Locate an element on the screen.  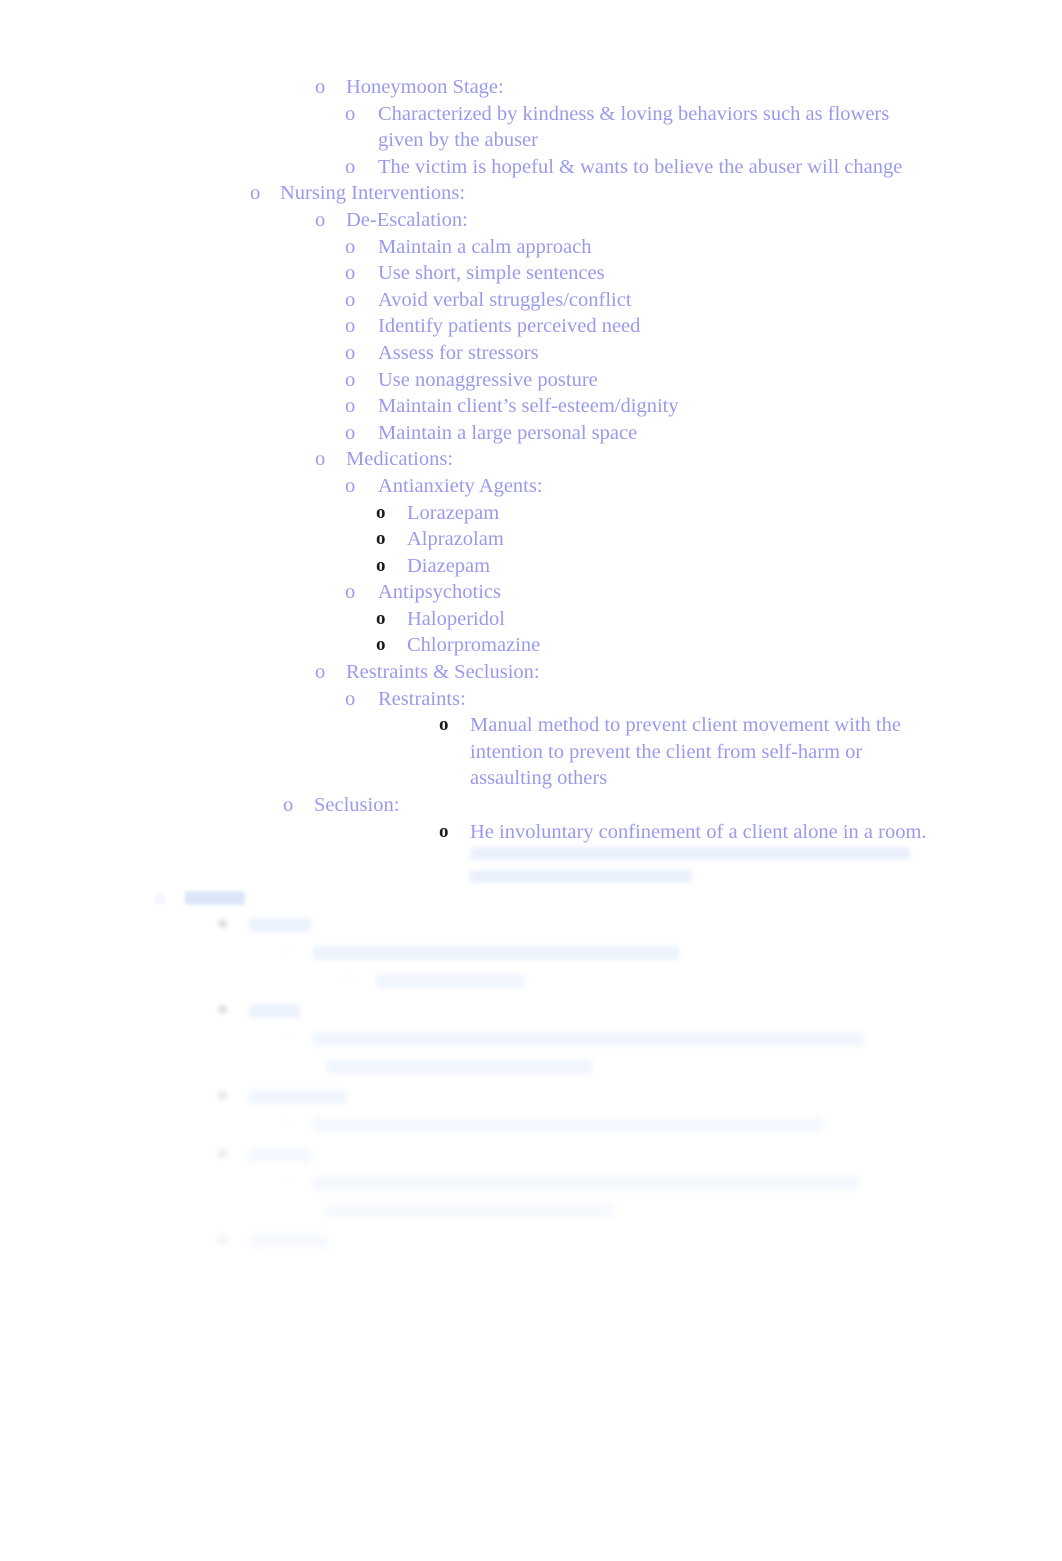
outline-item-text: Assess for stressors is located at coordinates (458, 352).